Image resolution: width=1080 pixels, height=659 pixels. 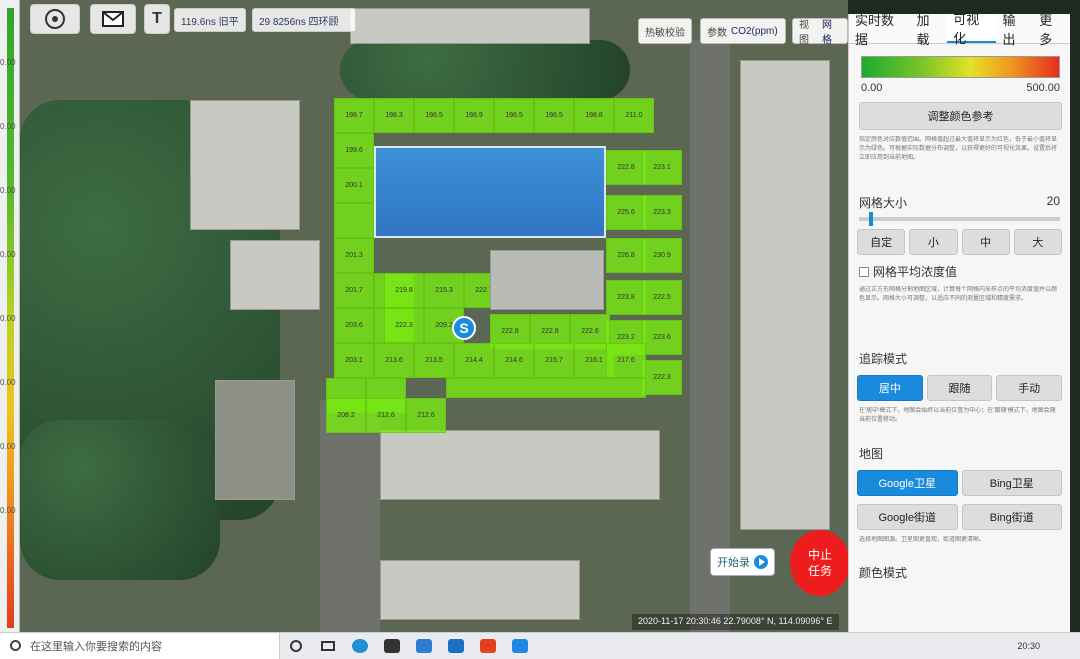 I want to click on grid-cell: 214.4, so click(x=474, y=360).